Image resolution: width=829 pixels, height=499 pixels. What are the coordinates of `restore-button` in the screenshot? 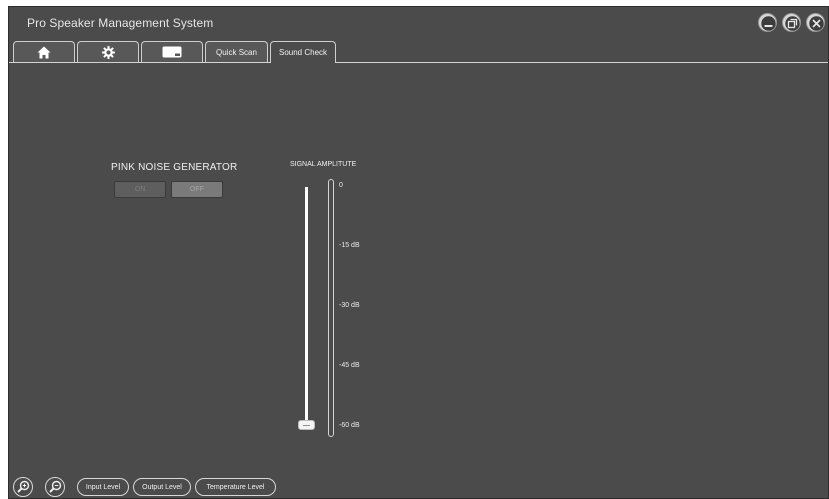 It's located at (791, 22).